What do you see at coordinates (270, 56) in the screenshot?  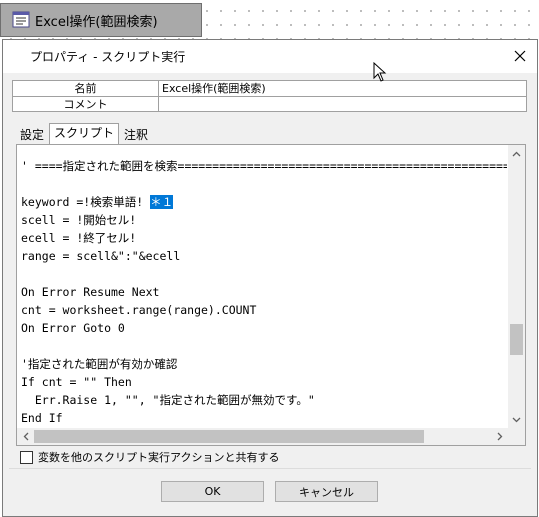 I see `dialog-titlebar: プロパティ - スクリプト実行` at bounding box center [270, 56].